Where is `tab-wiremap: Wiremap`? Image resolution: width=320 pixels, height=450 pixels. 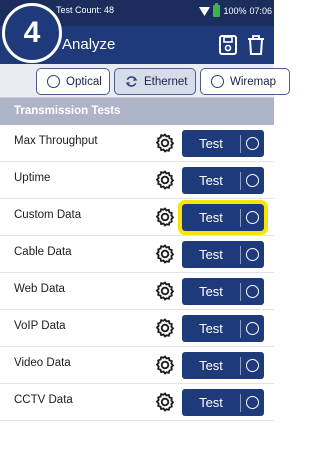 tab-wiremap: Wiremap is located at coordinates (245, 81).